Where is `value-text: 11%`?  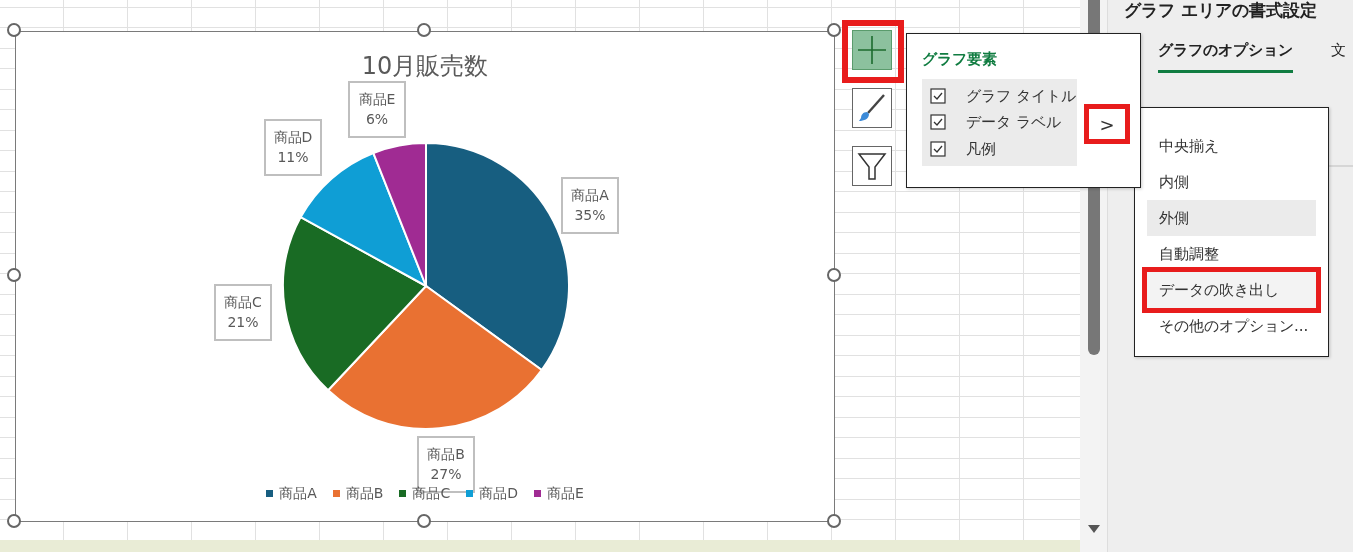
value-text: 11% is located at coordinates (293, 157).